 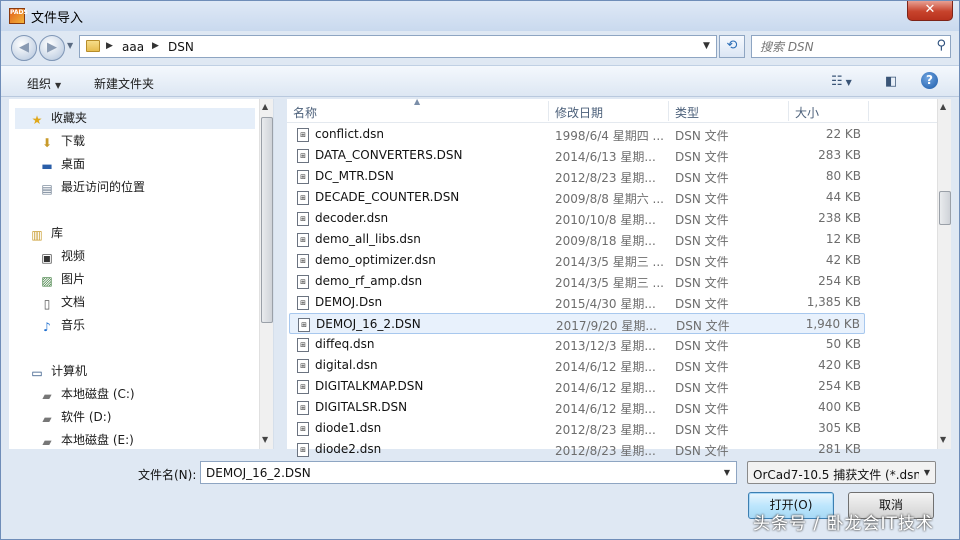 I want to click on file-name: demo_all_libs.dsn, so click(x=368, y=239).